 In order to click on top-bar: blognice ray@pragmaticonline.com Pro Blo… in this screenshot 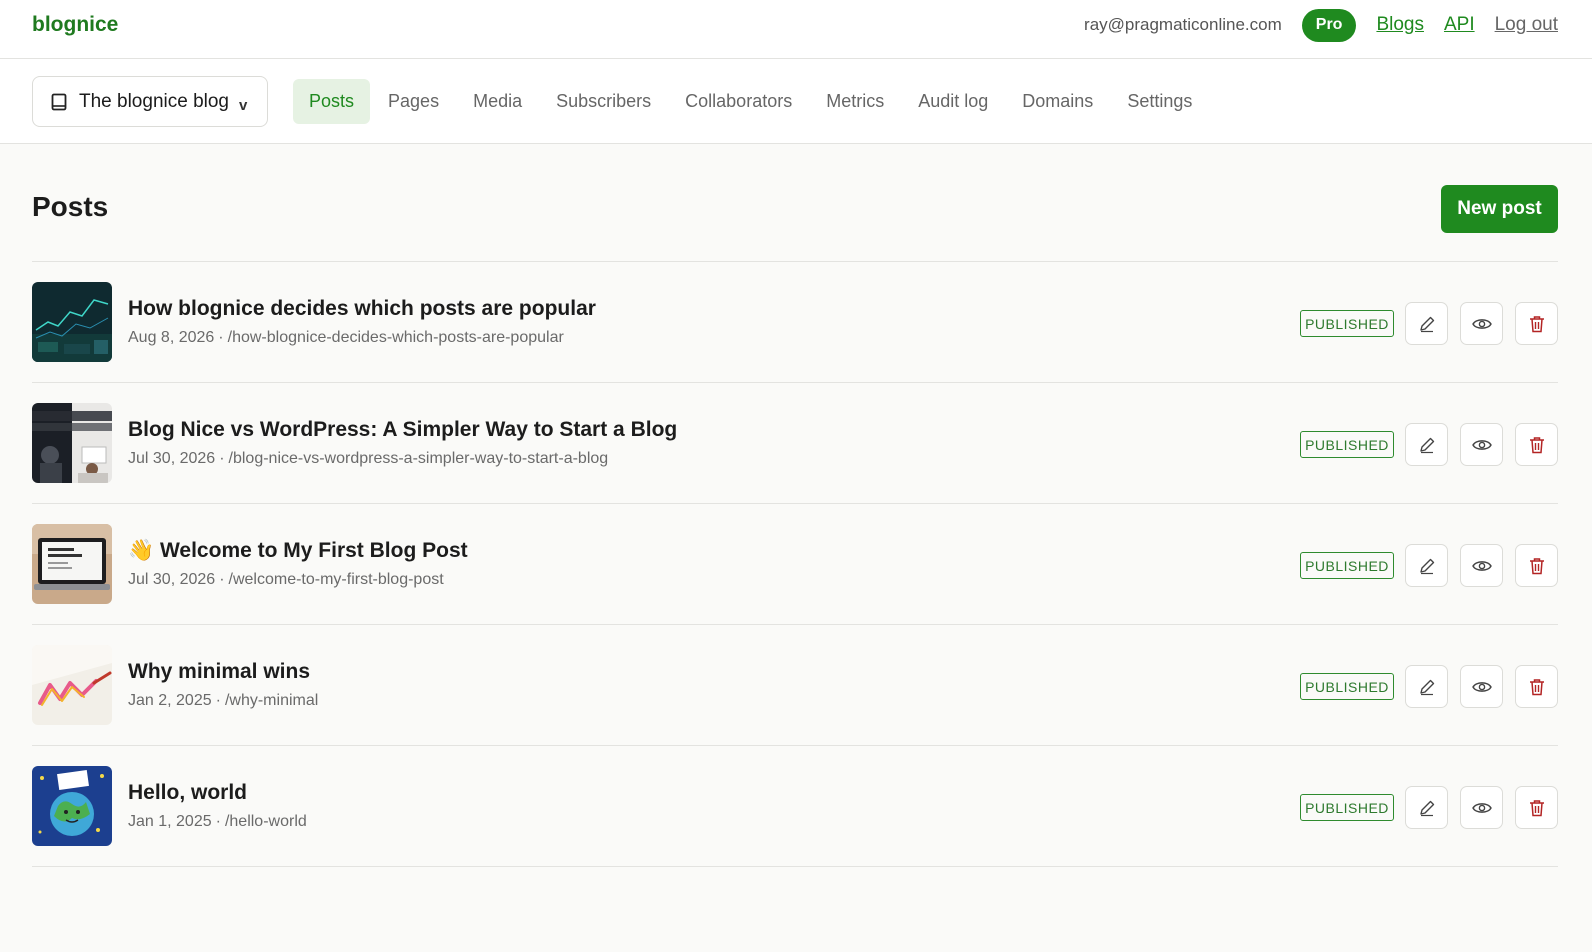, I will do `click(796, 29)`.